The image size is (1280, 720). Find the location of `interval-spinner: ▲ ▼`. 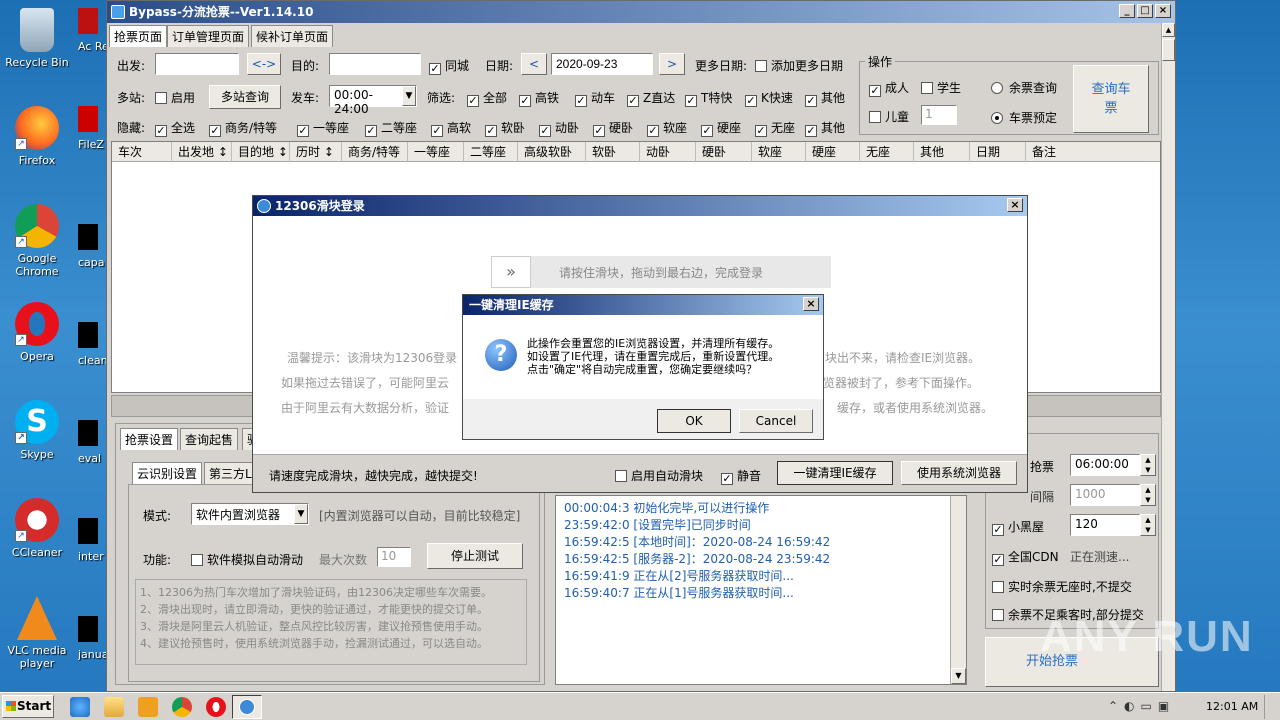

interval-spinner: ▲ ▼ is located at coordinates (1148, 495).